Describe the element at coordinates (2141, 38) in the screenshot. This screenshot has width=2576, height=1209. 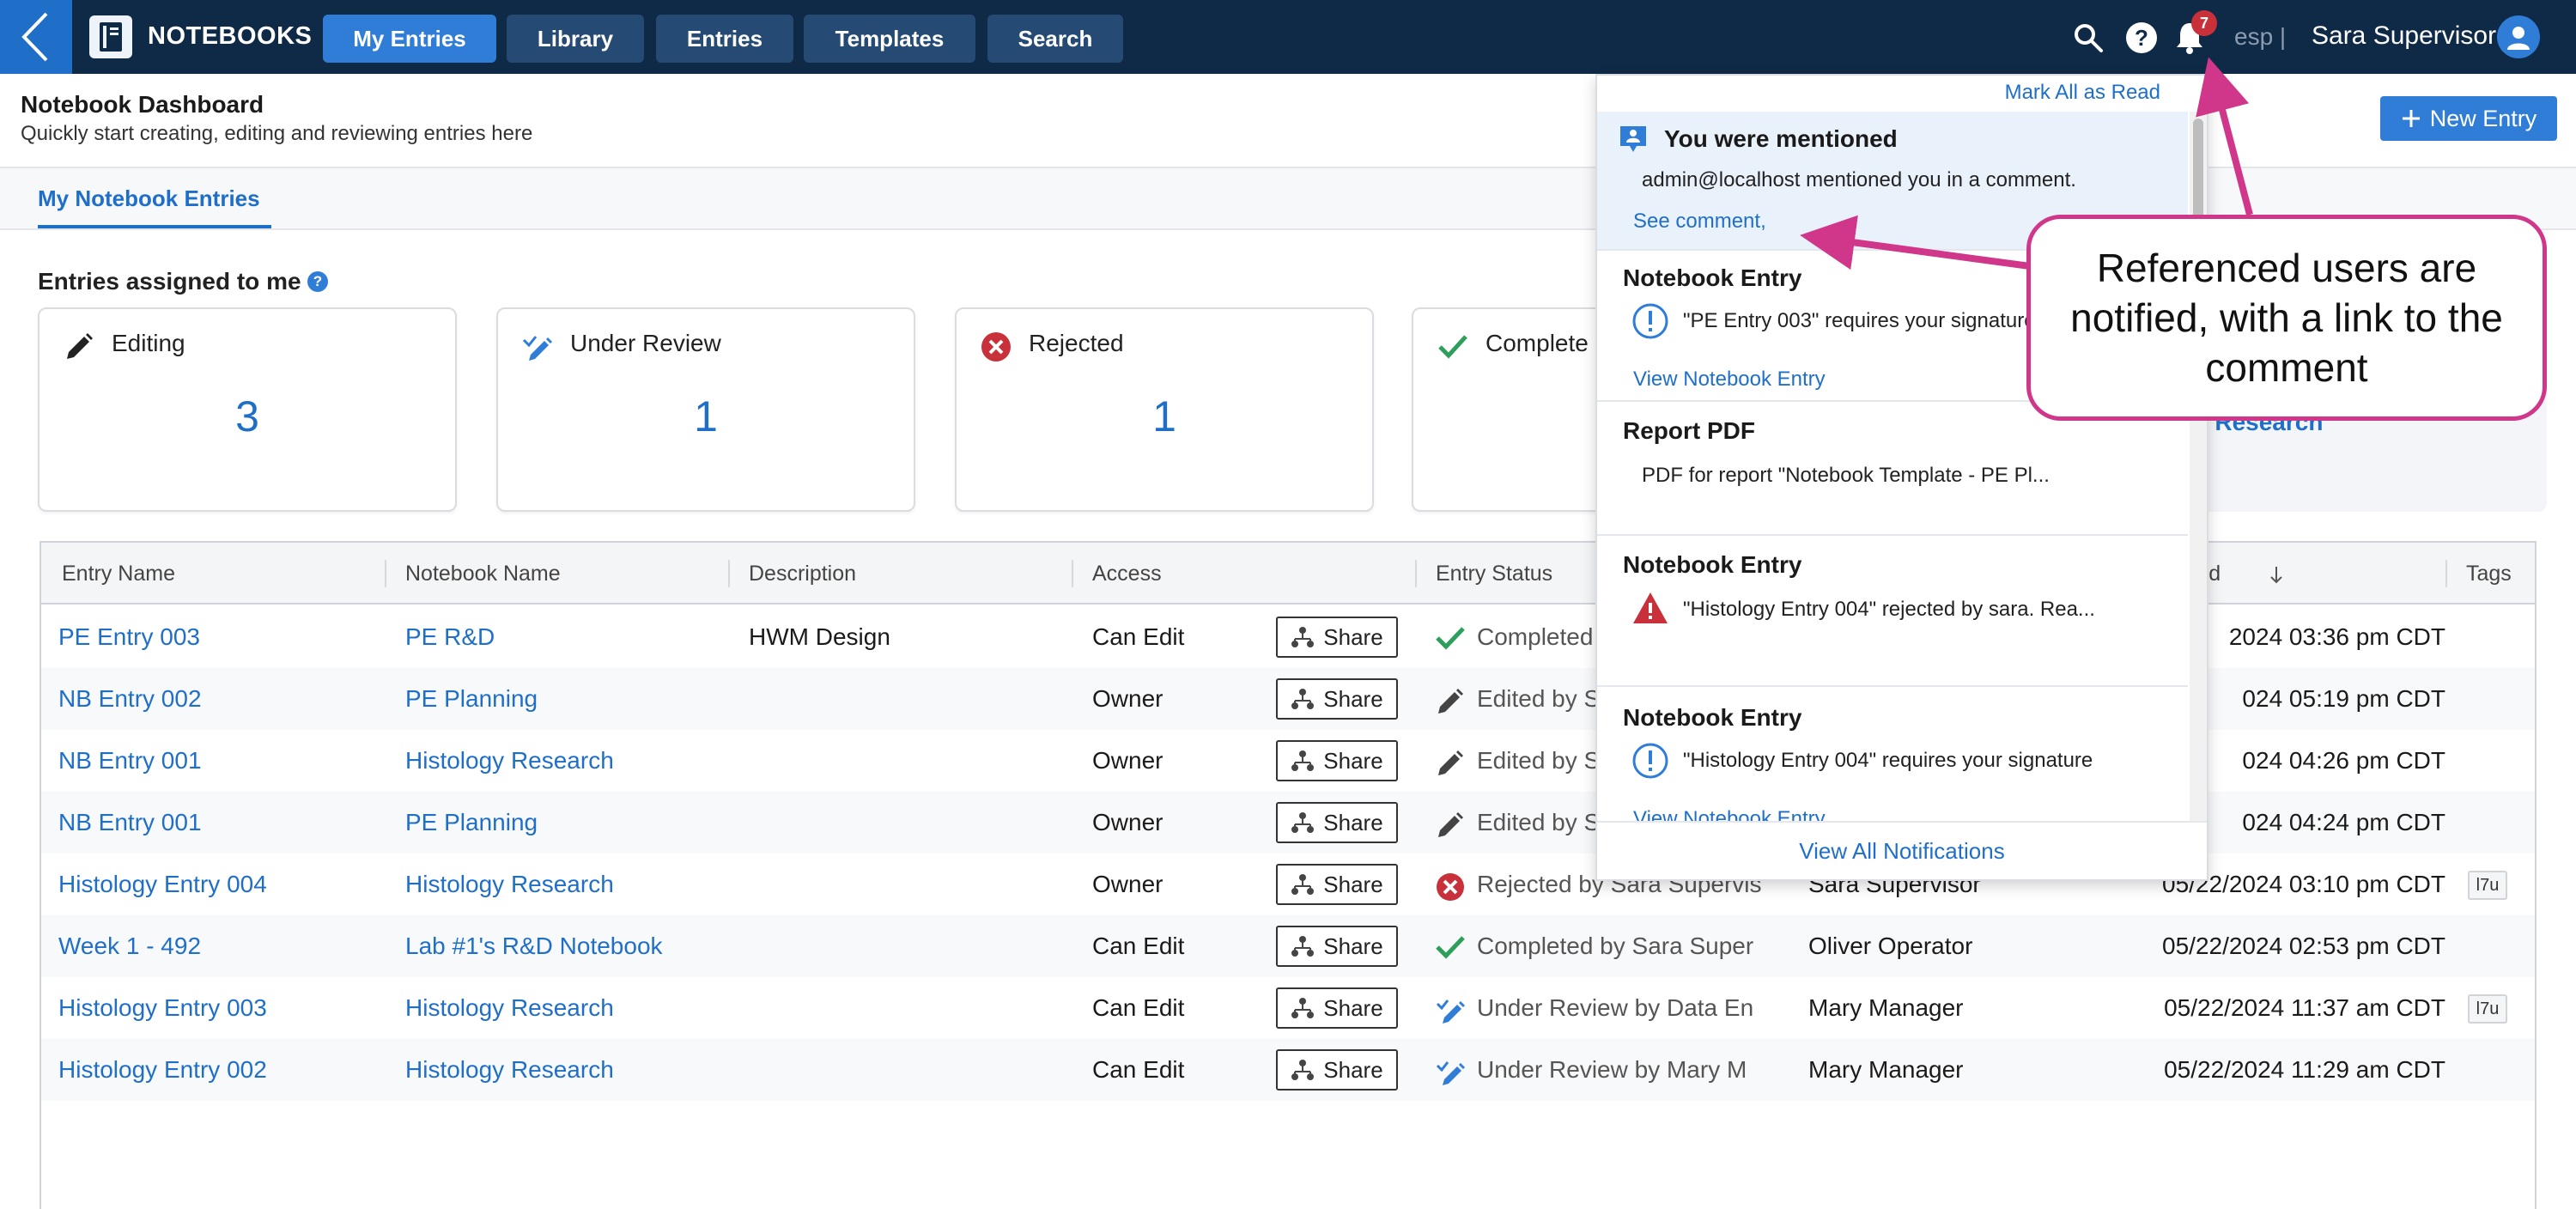
I see `help-icon: ?` at that location.